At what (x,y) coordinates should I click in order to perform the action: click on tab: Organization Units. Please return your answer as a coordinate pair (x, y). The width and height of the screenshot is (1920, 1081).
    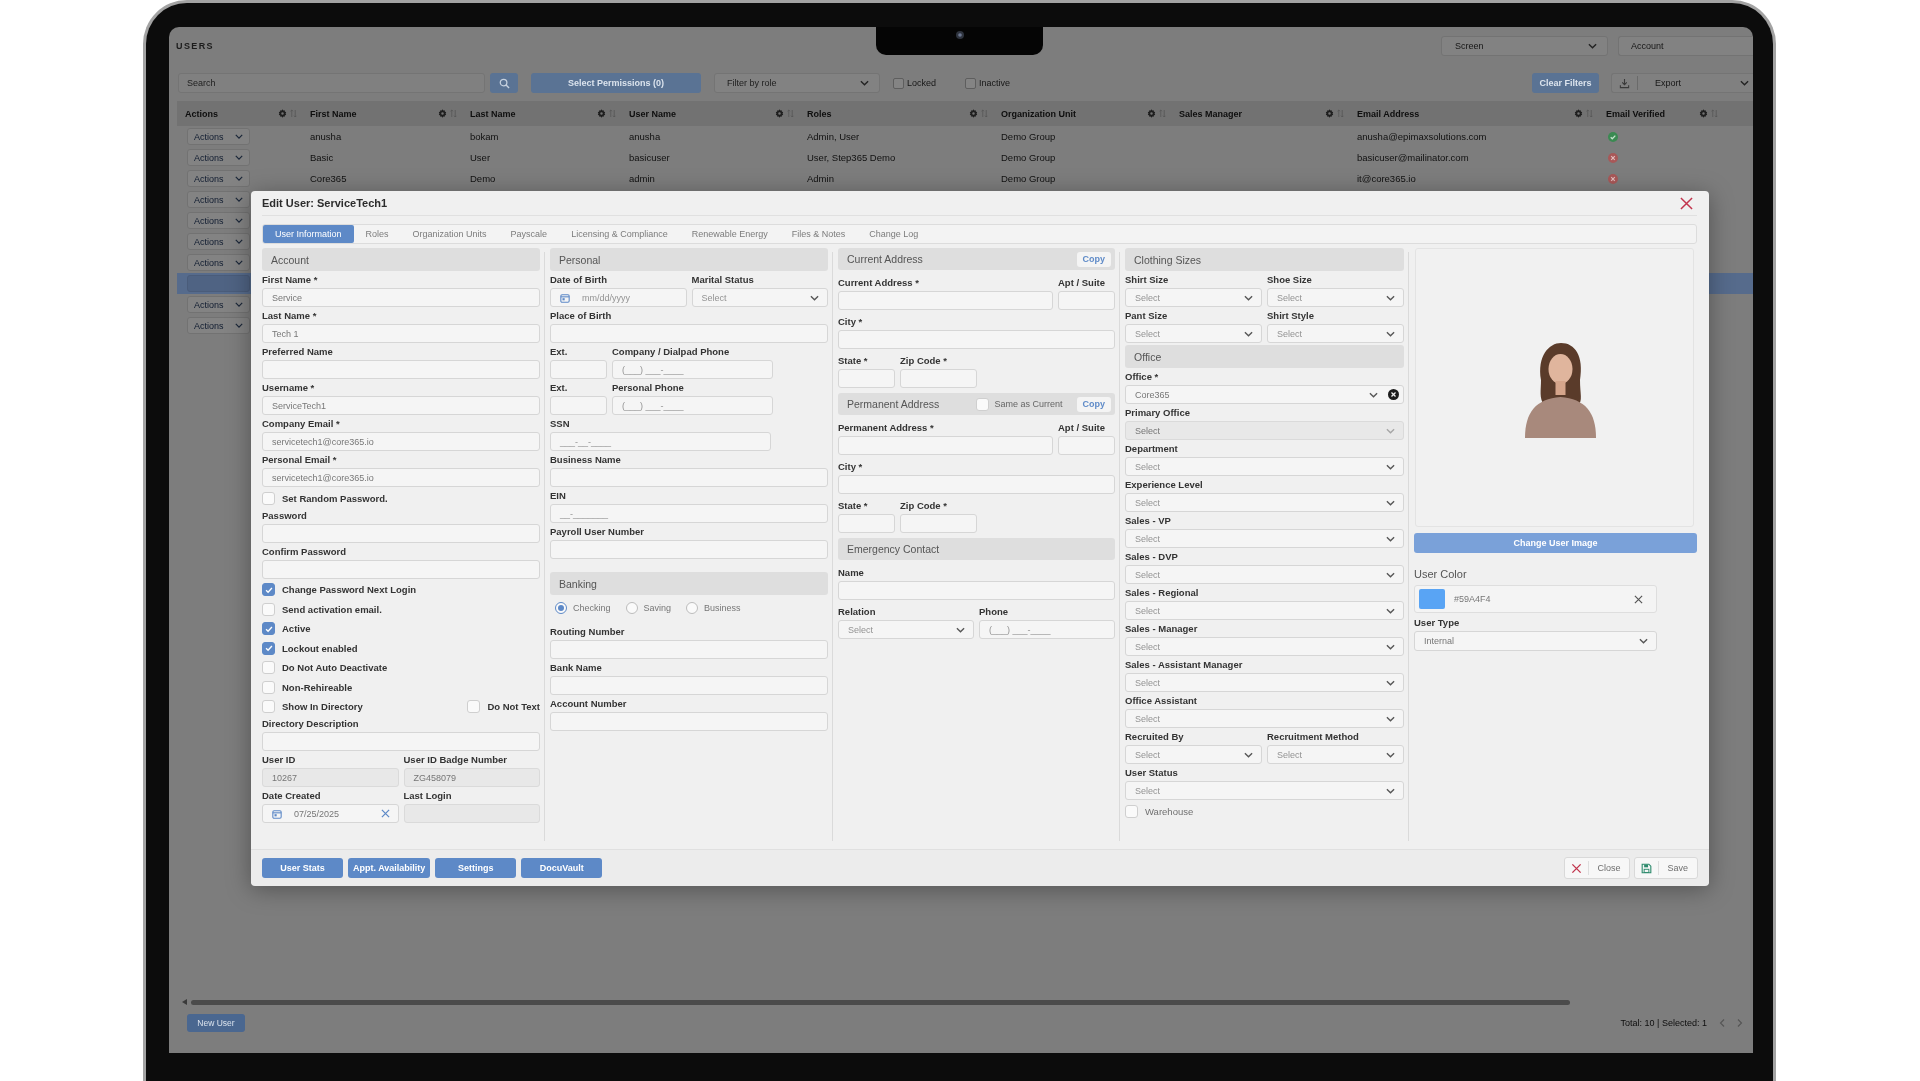
    Looking at the image, I should click on (449, 234).